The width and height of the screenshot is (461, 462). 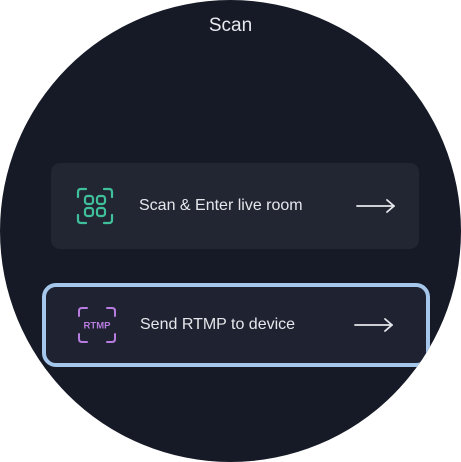 What do you see at coordinates (95, 206) in the screenshot?
I see `qr-scan-icon` at bounding box center [95, 206].